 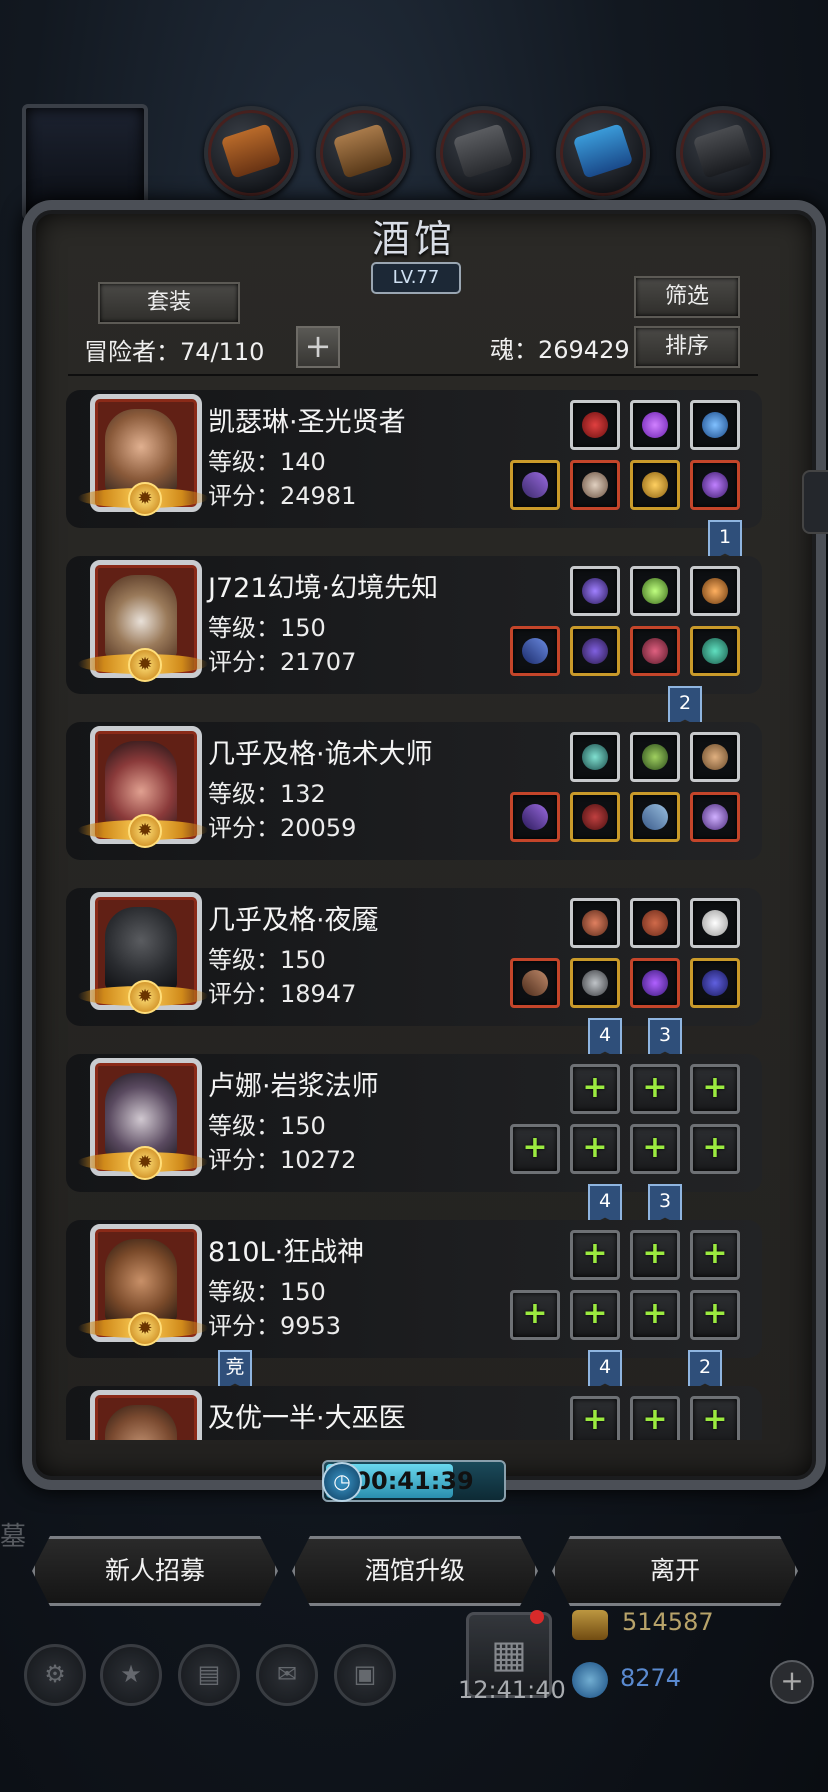 What do you see at coordinates (723, 153) in the screenshot?
I see `steel-resource-orb` at bounding box center [723, 153].